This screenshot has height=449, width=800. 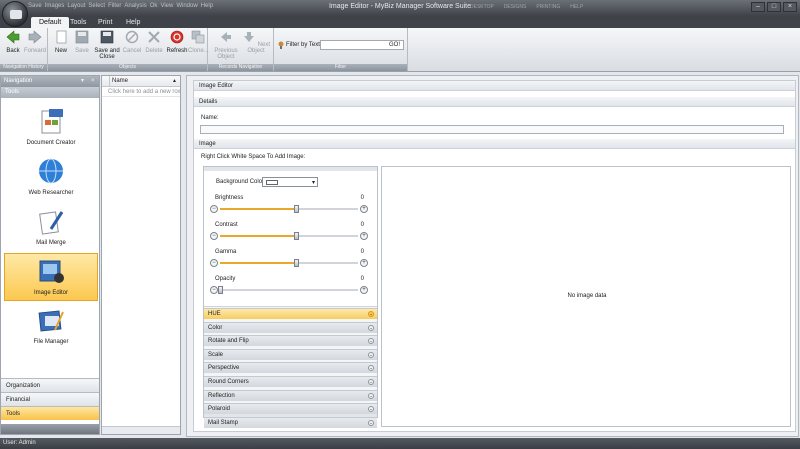 What do you see at coordinates (154, 51) in the screenshot?
I see `delete-label: Delete` at bounding box center [154, 51].